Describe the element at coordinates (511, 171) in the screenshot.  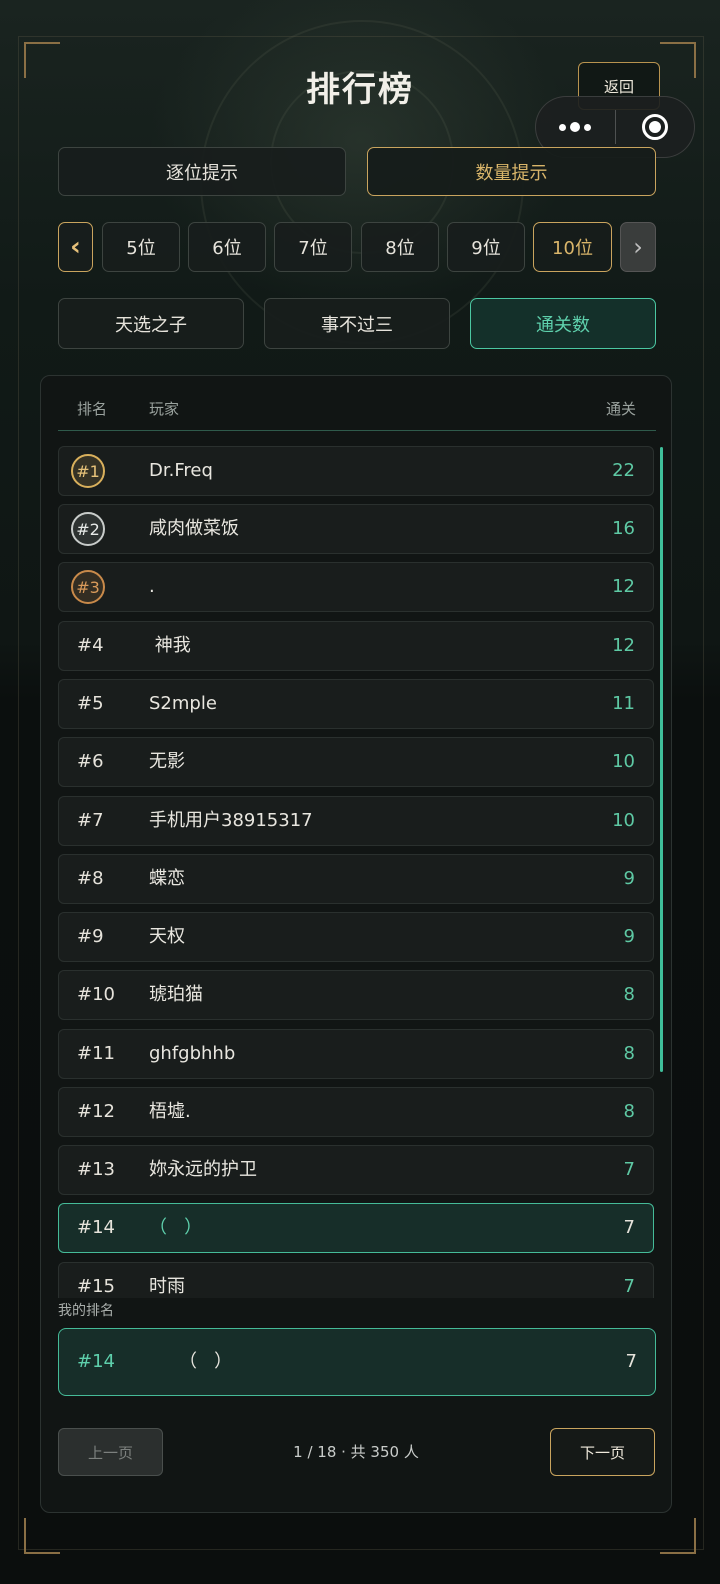
I see `tab-count-hint: 数量提示` at that location.